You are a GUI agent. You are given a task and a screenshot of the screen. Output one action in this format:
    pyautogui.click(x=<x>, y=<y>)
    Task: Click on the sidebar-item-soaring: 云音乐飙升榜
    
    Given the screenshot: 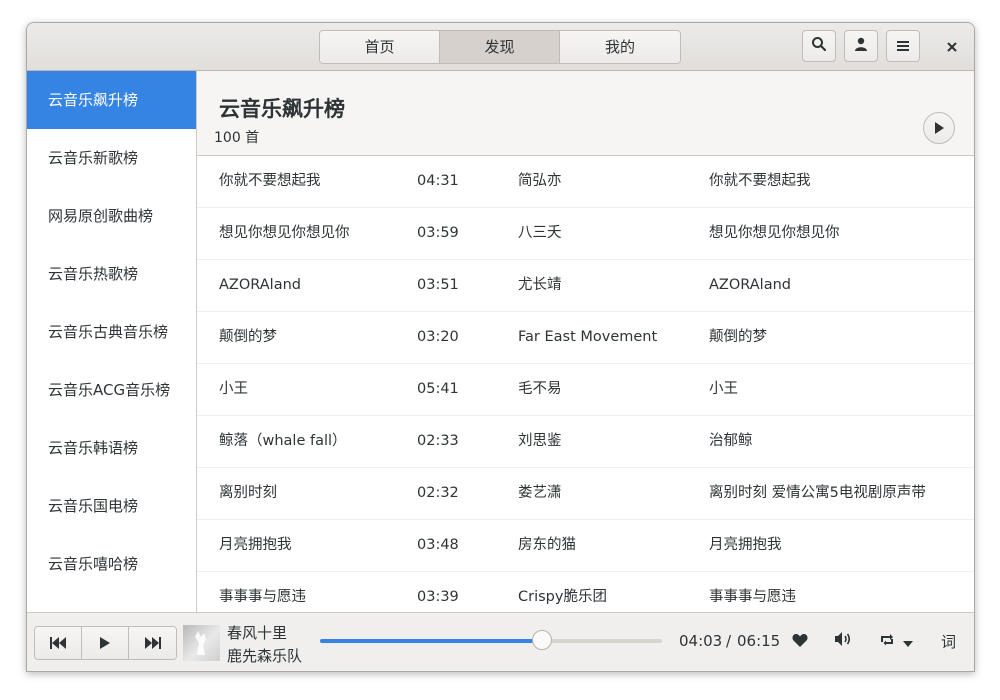 What is the action you would take?
    pyautogui.click(x=111, y=100)
    